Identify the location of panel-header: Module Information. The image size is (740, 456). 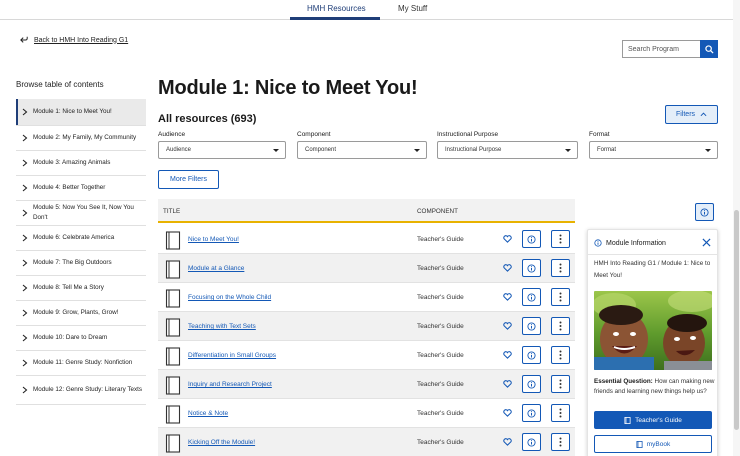
(630, 243).